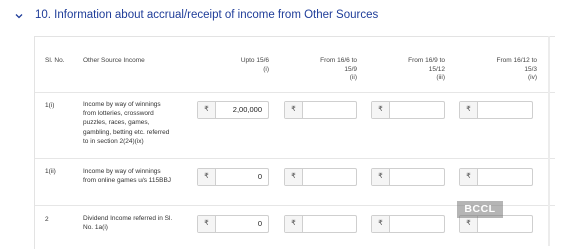 The width and height of the screenshot is (562, 249). Describe the element at coordinates (55, 60) in the screenshot. I see `header-slno: Sl. No.` at that location.